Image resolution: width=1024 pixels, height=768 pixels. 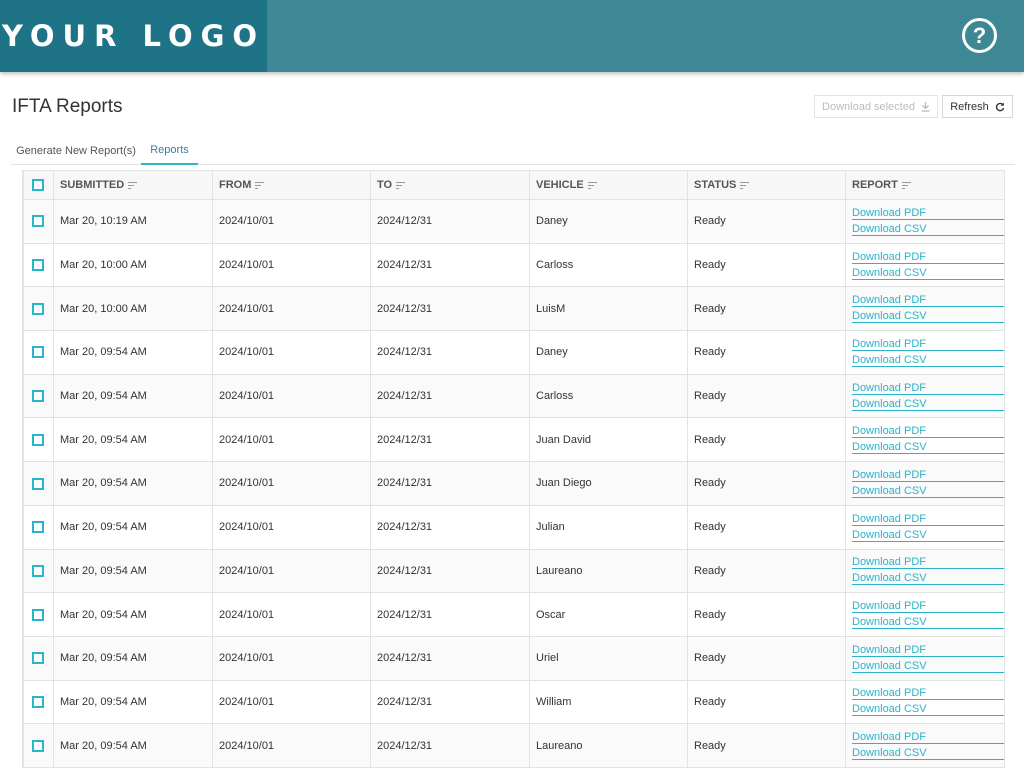 What do you see at coordinates (608, 309) in the screenshot?
I see `cell-vehicle: LuisM` at bounding box center [608, 309].